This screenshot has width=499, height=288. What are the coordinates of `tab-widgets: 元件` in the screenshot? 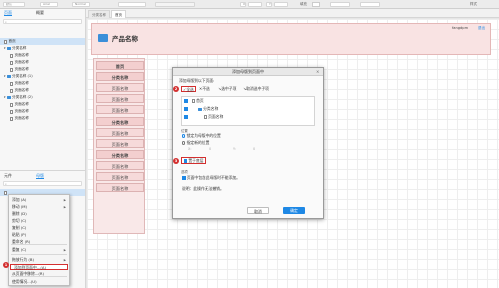 It's located at (8, 176).